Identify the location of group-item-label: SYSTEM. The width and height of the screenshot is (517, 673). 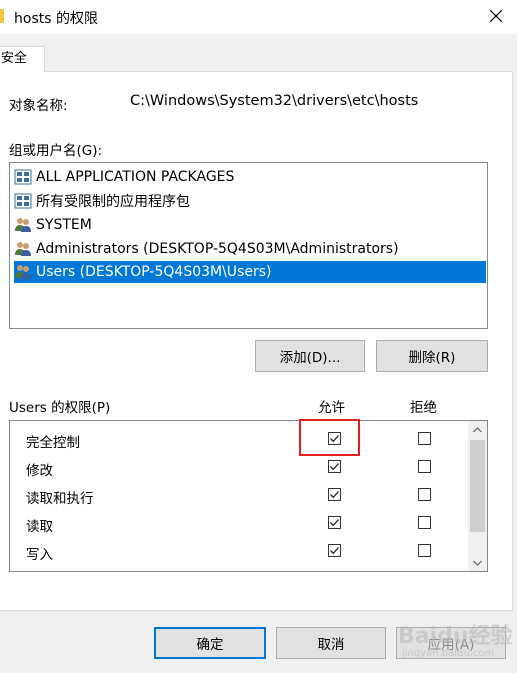
(64, 225).